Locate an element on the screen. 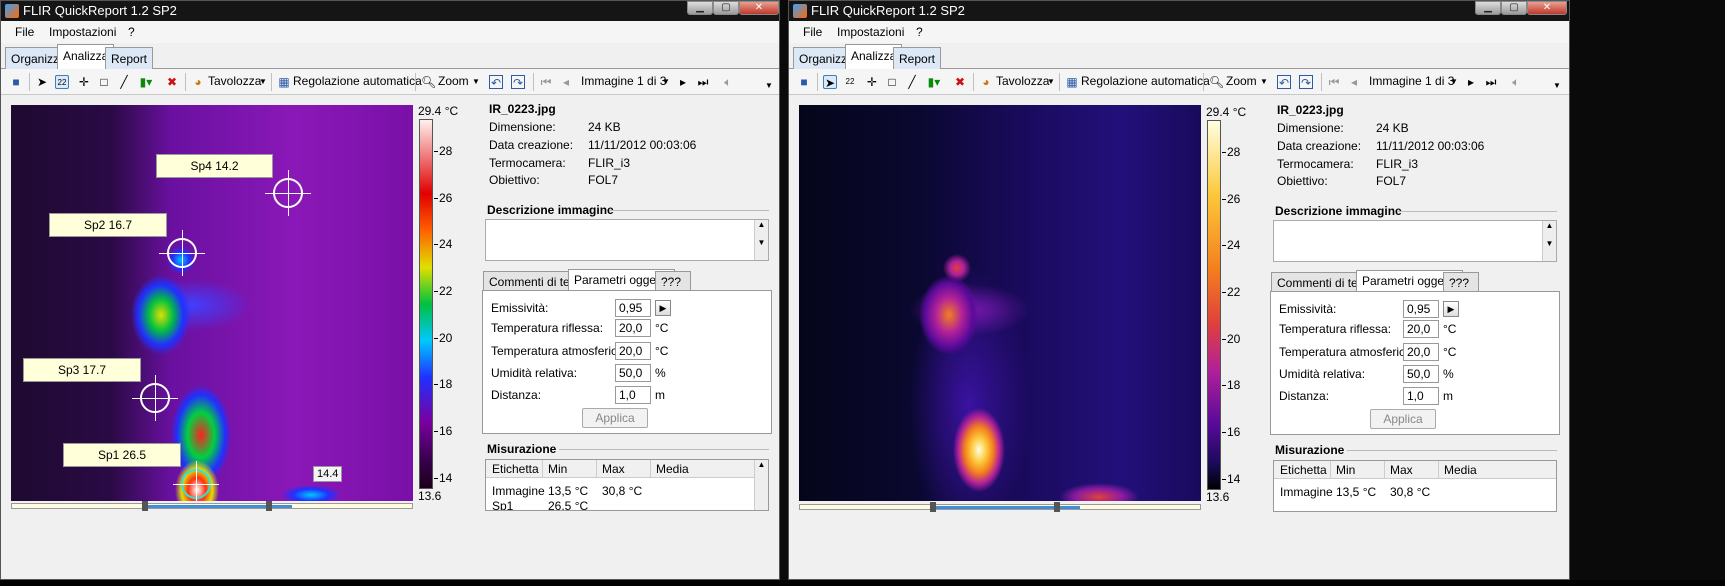 Image resolution: width=1725 pixels, height=586 pixels. spot-label-sp1: Sp1 26.5 is located at coordinates (122, 455).